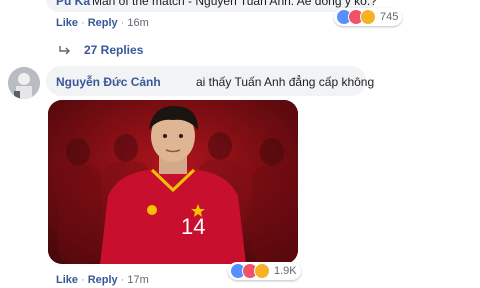  I want to click on comment-actions: Like · Reply · 16m, so click(102, 23).